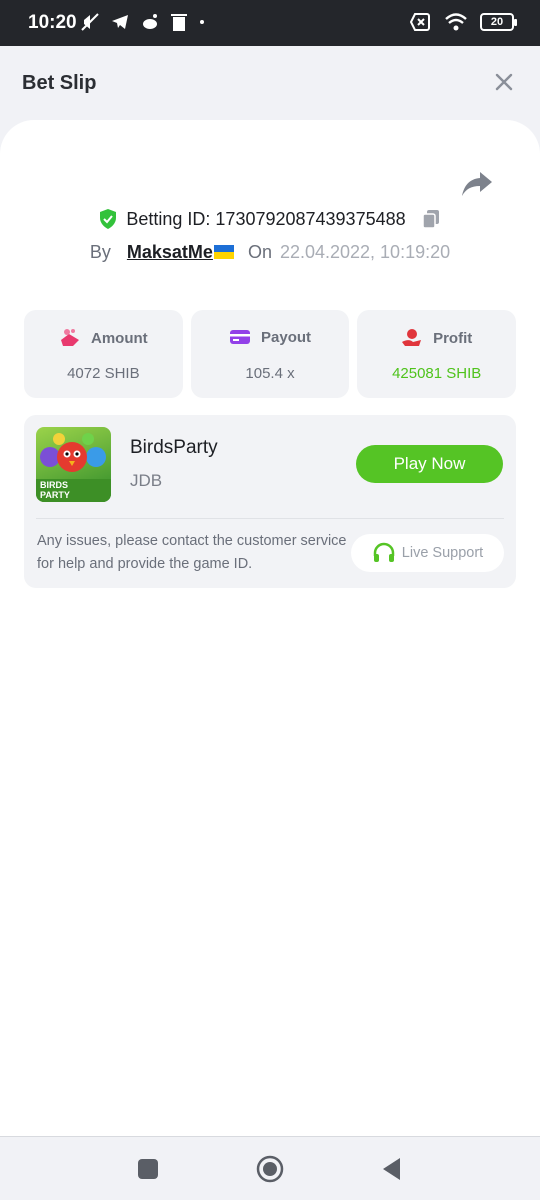 The width and height of the screenshot is (540, 1200). Describe the element at coordinates (103, 354) in the screenshot. I see `amount-stat: Amount 4072 SHIB` at that location.